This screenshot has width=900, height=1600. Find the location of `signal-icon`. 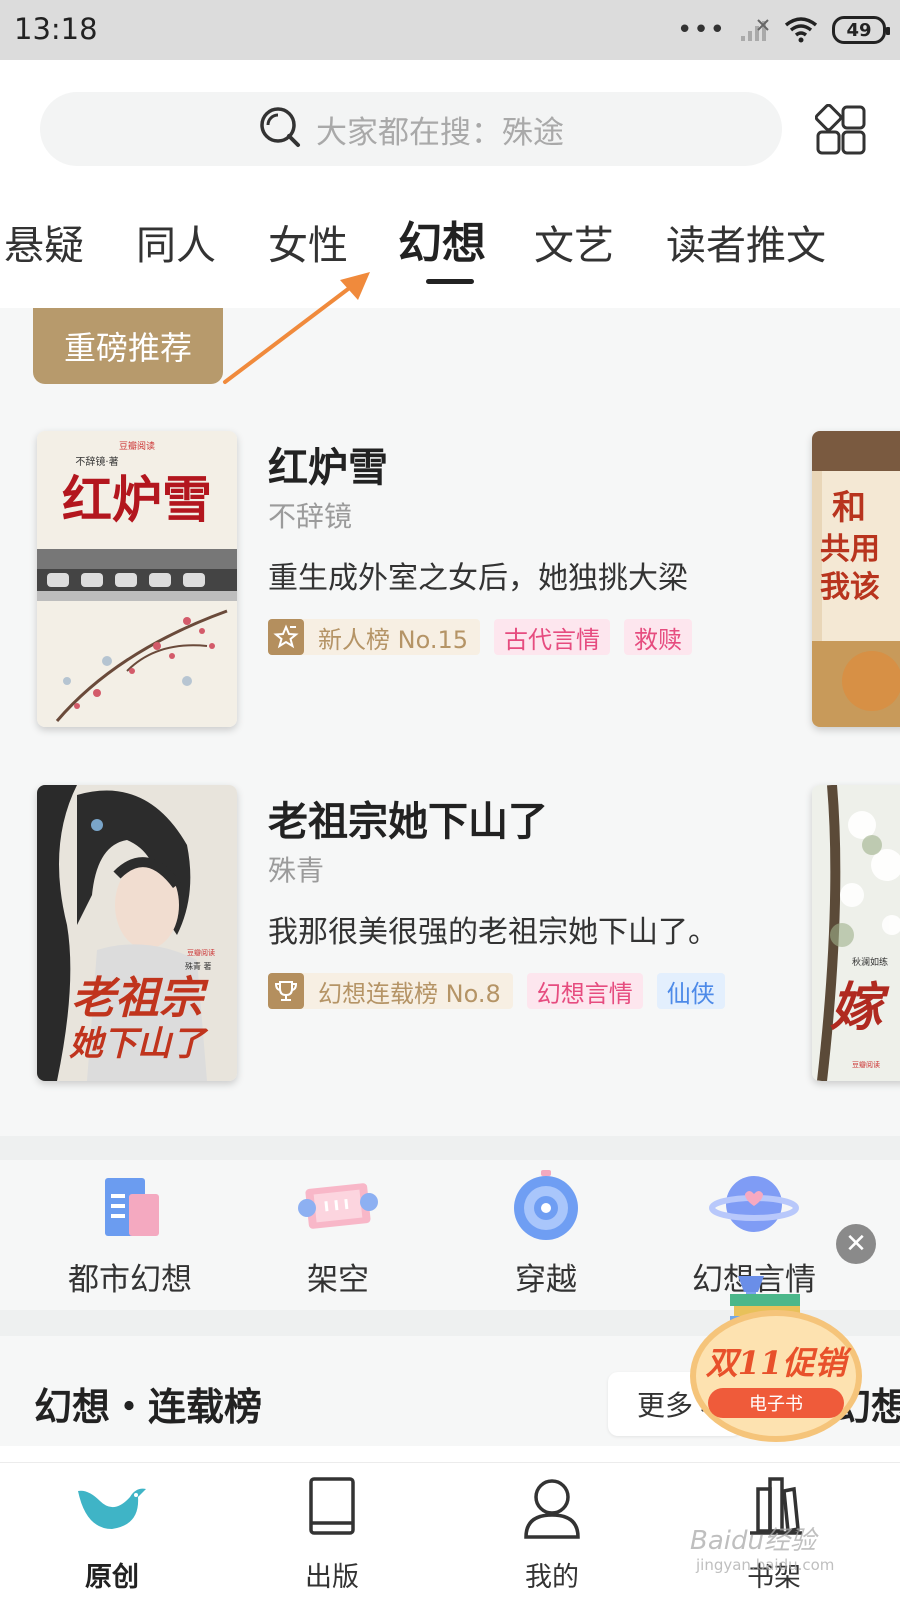

signal-icon is located at coordinates (755, 30).